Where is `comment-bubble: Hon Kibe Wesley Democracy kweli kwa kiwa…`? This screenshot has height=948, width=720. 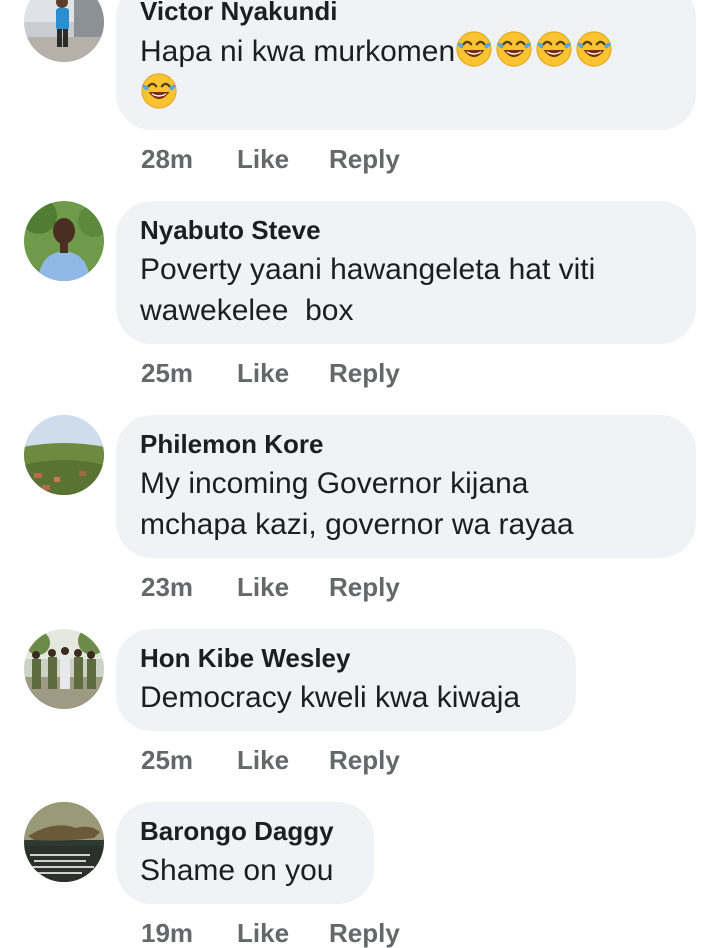
comment-bubble: Hon Kibe Wesley Democracy kweli kwa kiwa… is located at coordinates (346, 680).